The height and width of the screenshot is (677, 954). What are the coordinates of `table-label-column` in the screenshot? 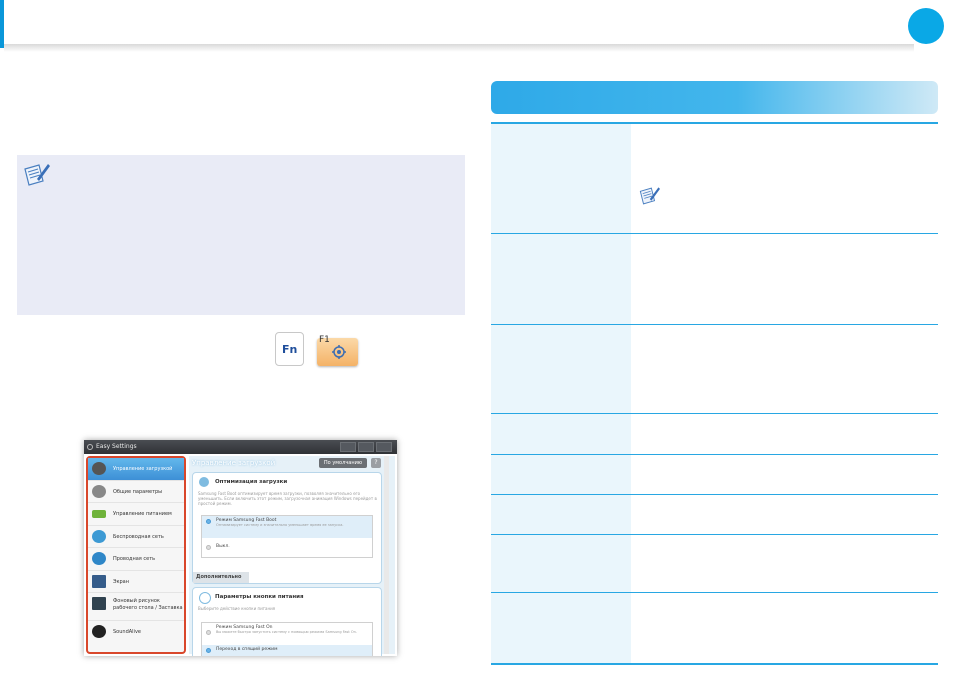 It's located at (561, 394).